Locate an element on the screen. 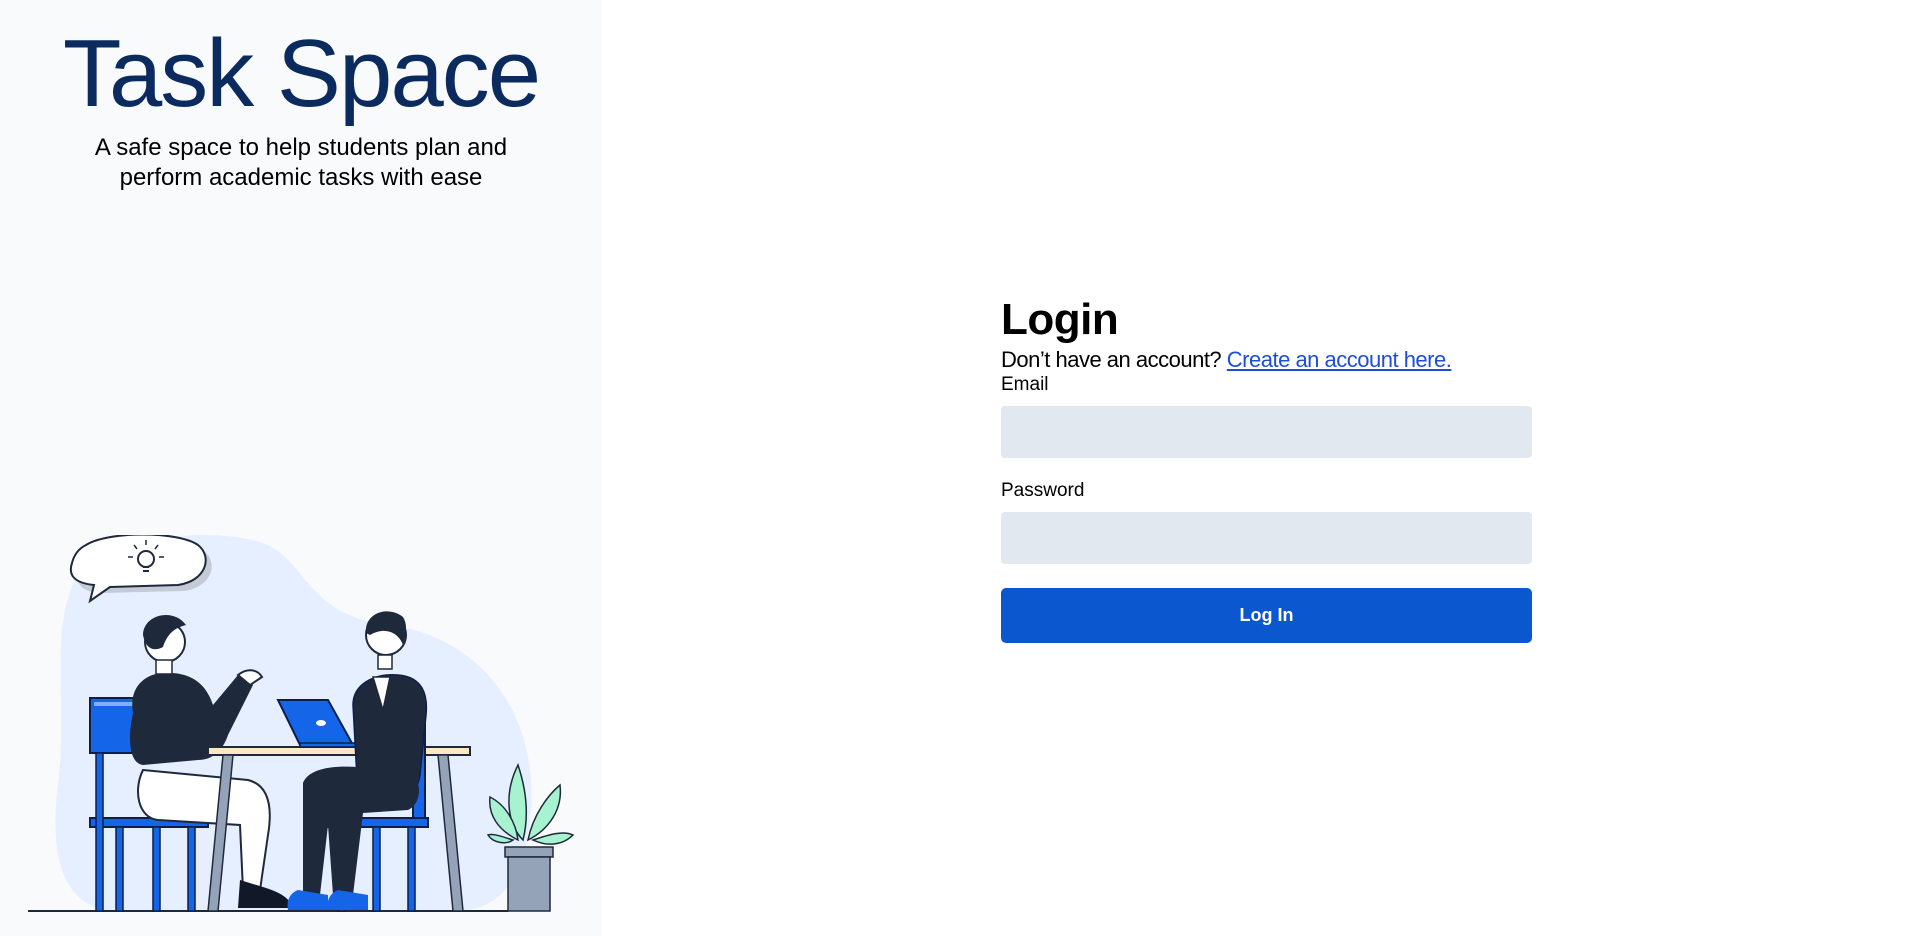 This screenshot has width=1920, height=936. email-label: Email is located at coordinates (1025, 384).